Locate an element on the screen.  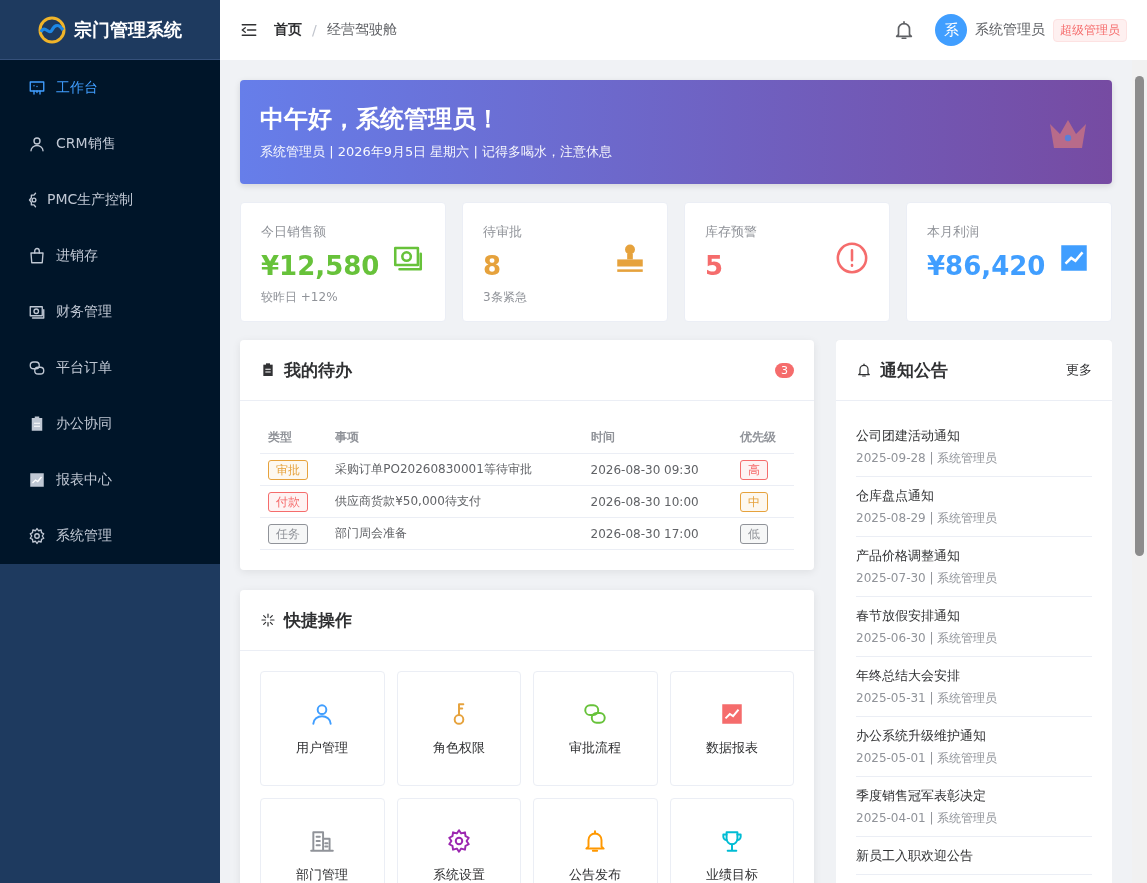
notice-meta: 2025-06-30 | 系统管理员 is located at coordinates (927, 638).